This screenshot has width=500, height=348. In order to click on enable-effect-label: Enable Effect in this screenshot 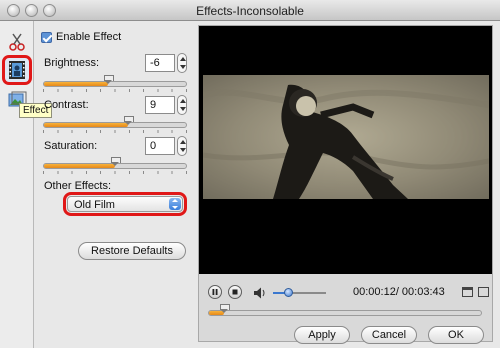, I will do `click(89, 37)`.